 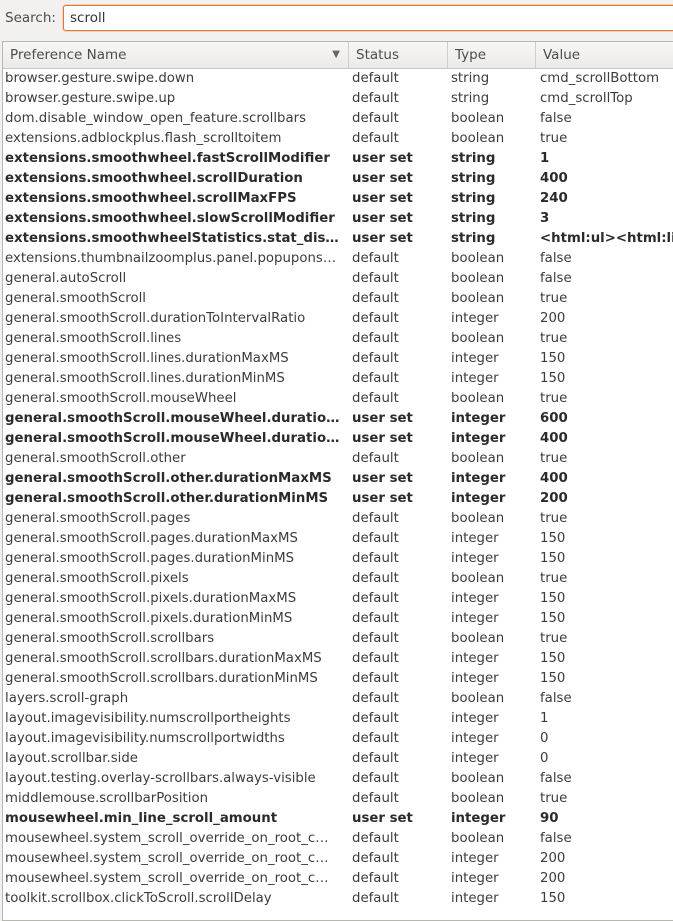 I want to click on cell-name: layers.scroll-graph, so click(x=67, y=698).